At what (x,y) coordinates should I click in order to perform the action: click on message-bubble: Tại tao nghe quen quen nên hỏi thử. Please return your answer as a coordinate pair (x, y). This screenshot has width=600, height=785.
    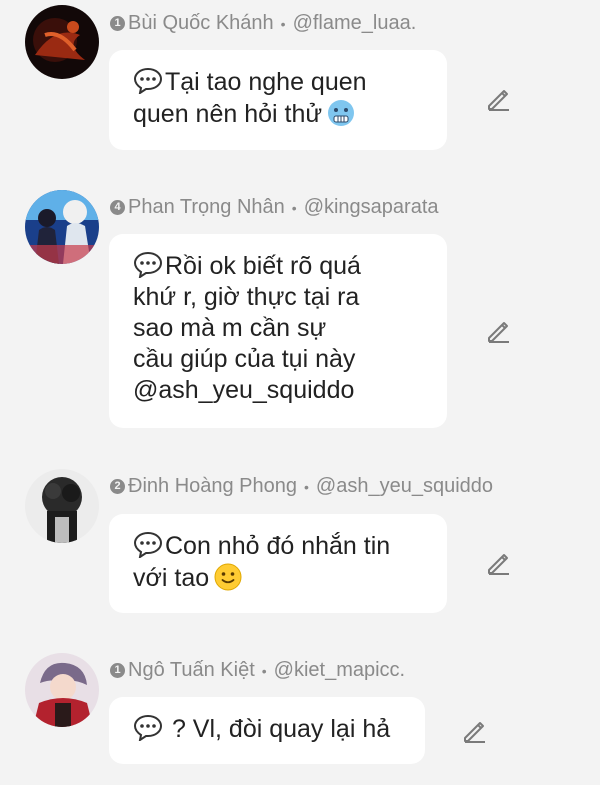
    Looking at the image, I should click on (278, 100).